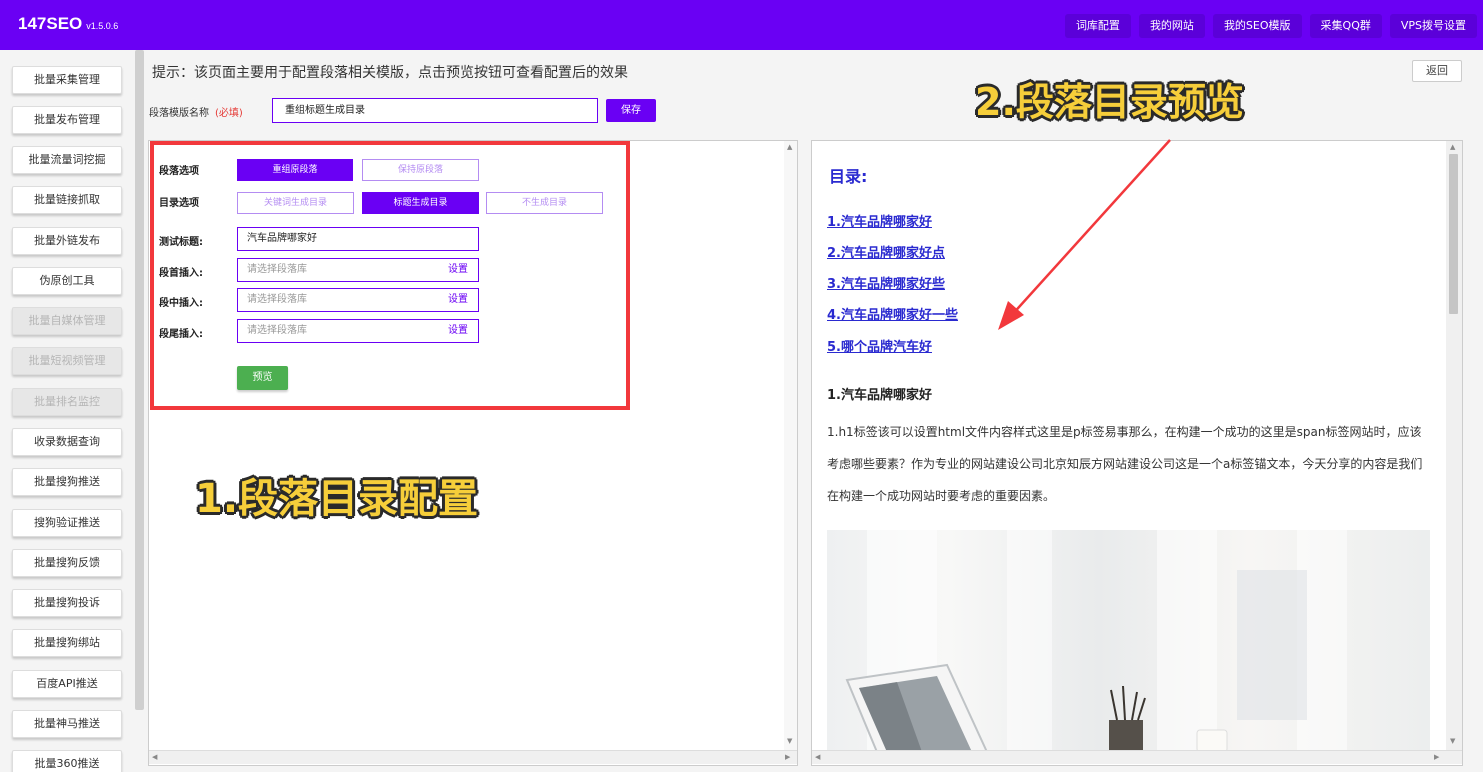 The image size is (1483, 772). What do you see at coordinates (879, 220) in the screenshot?
I see `toc-link: 1.汽车品牌哪家好` at bounding box center [879, 220].